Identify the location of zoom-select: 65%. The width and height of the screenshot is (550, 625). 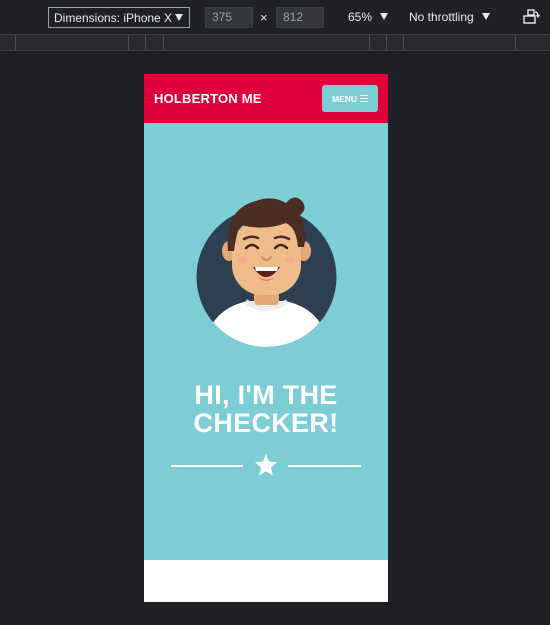
(368, 17).